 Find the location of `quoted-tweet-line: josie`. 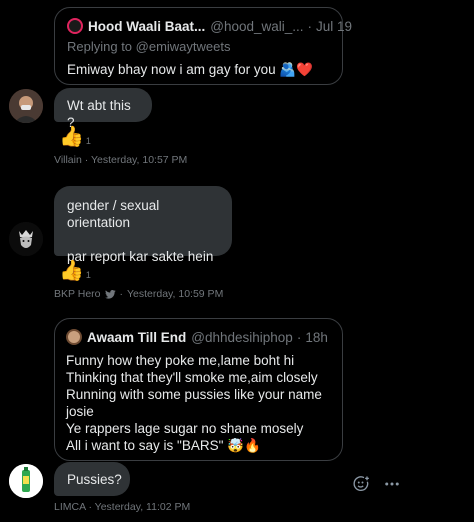

quoted-tweet-line: josie is located at coordinates (80, 411).